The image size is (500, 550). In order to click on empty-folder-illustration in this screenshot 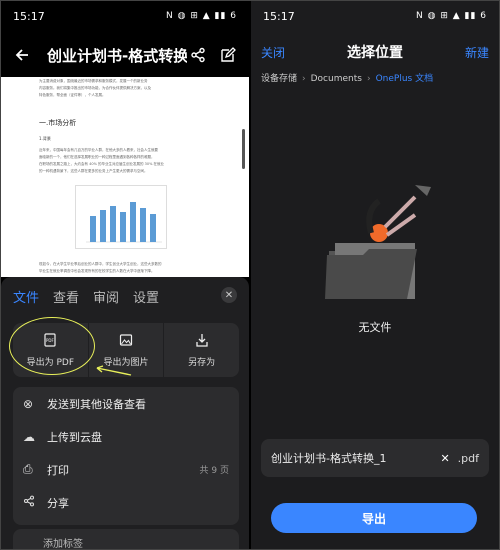, I will do `click(378, 242)`.